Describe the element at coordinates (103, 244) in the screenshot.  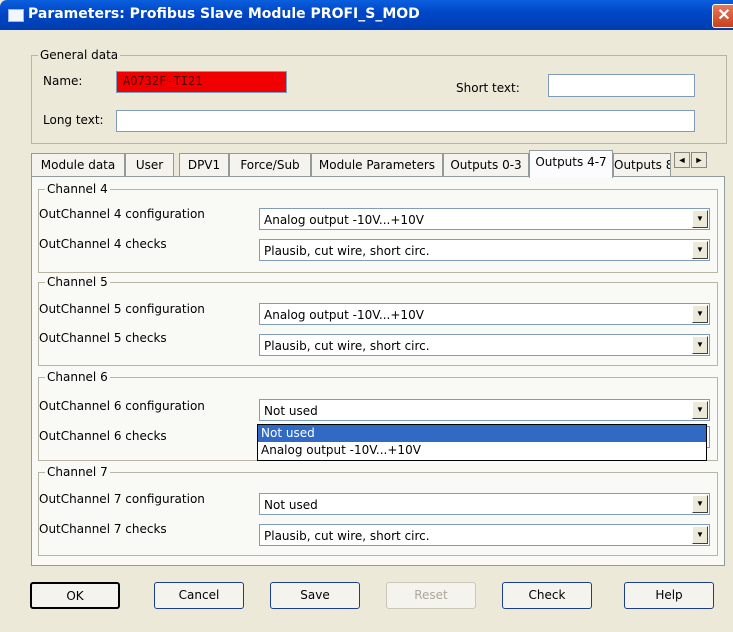
I see `channel-4-checks-label: OutChannel 4 checks` at that location.